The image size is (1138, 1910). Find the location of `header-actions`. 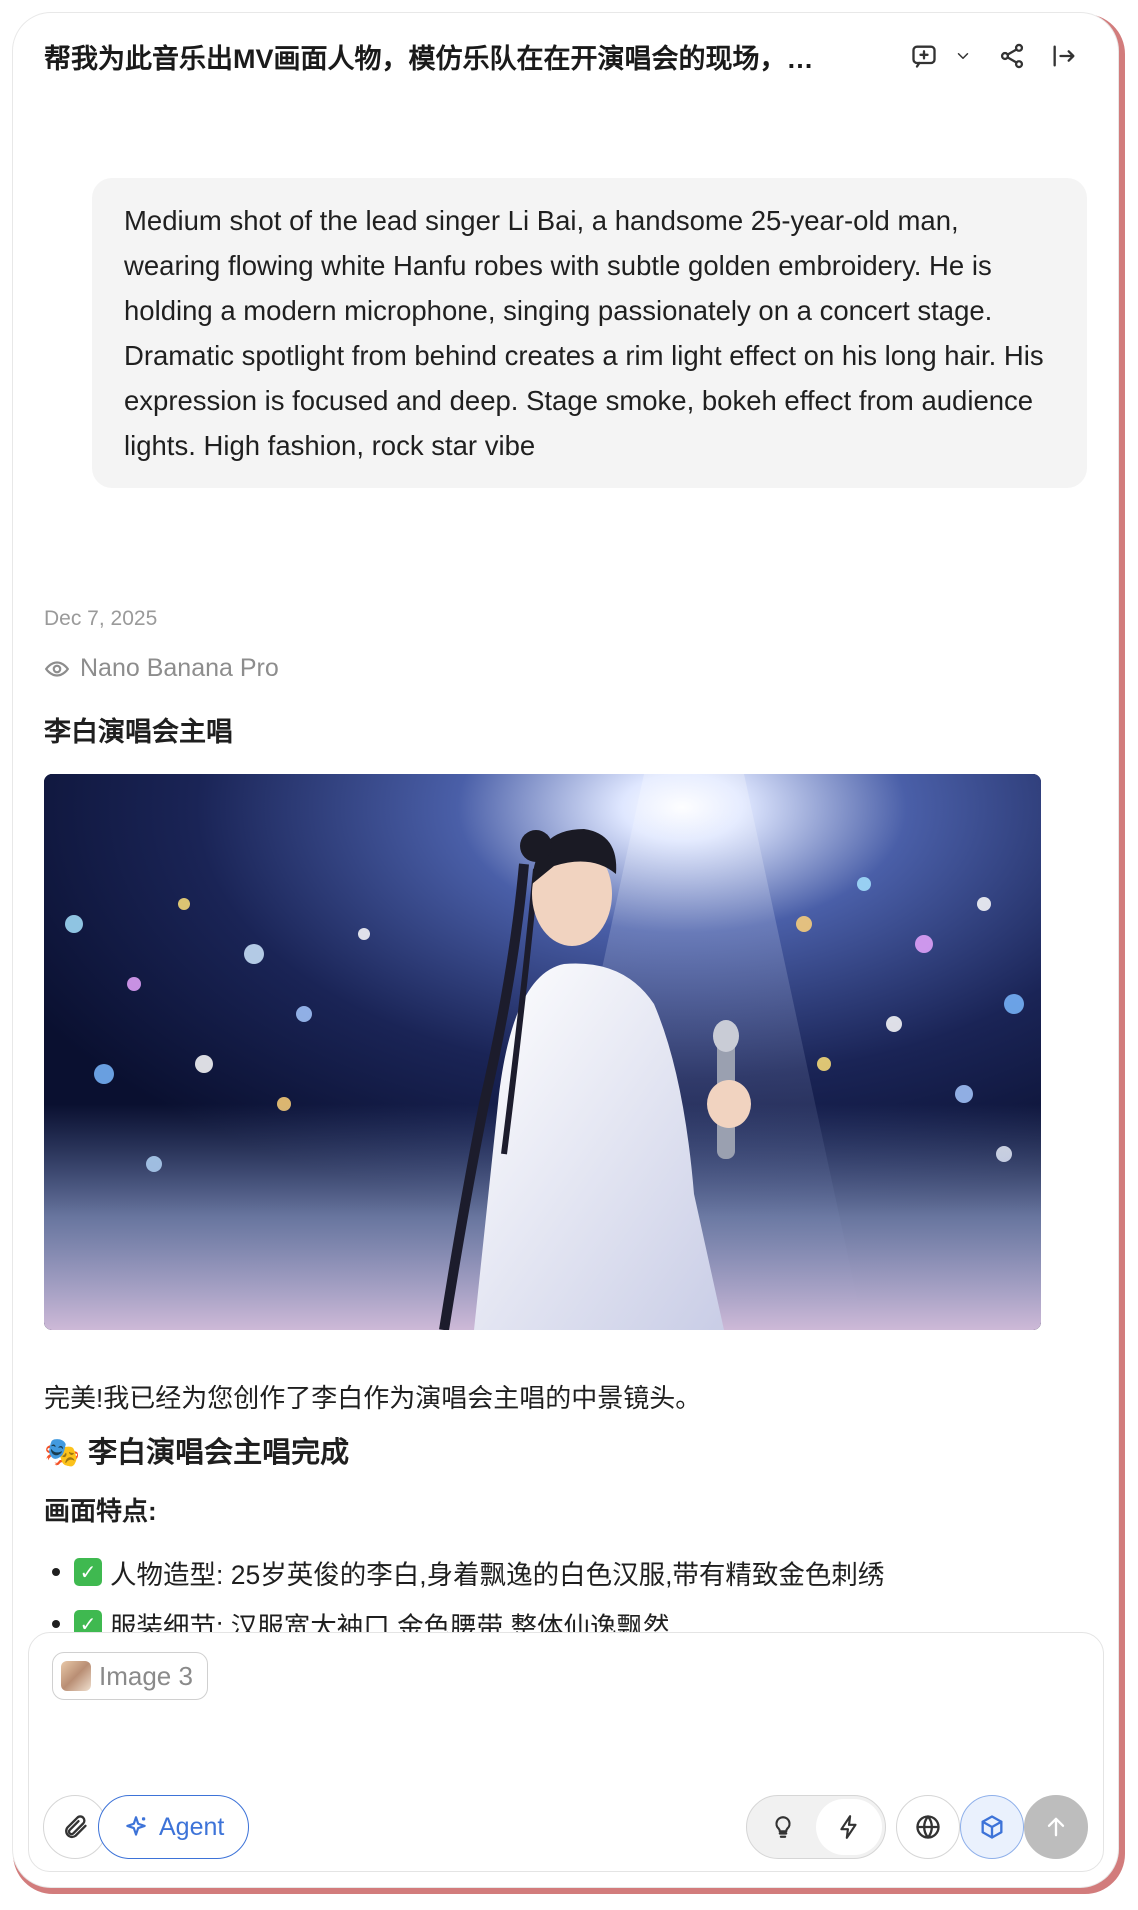

header-actions is located at coordinates (994, 56).